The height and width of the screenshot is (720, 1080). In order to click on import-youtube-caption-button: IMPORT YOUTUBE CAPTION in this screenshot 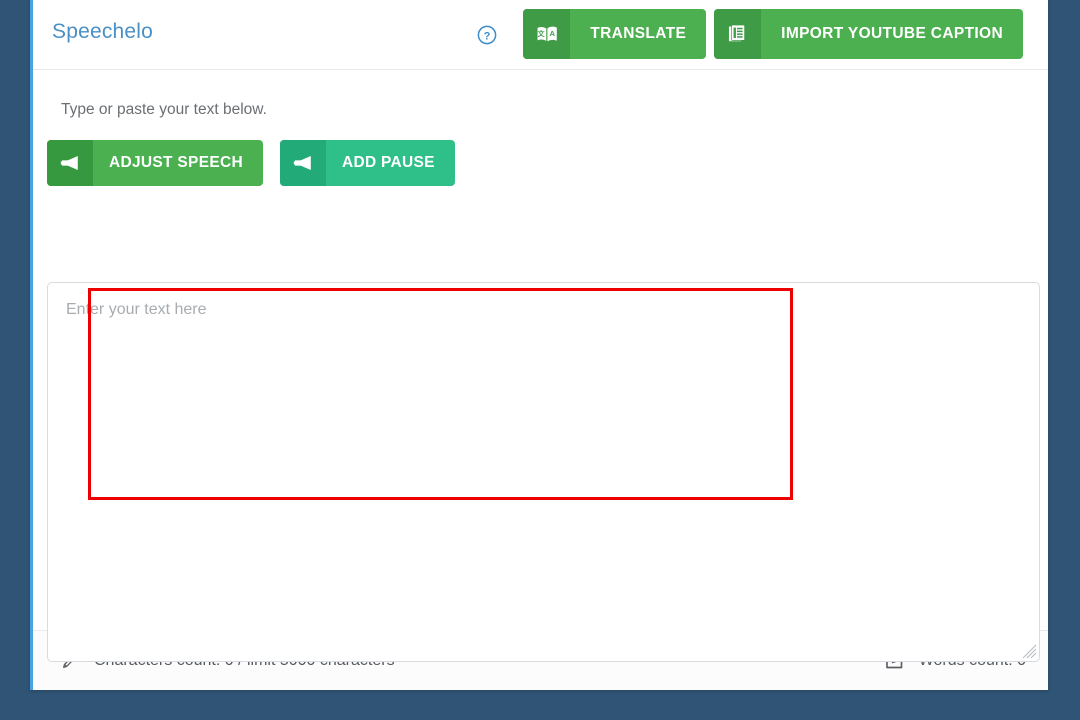, I will do `click(868, 34)`.